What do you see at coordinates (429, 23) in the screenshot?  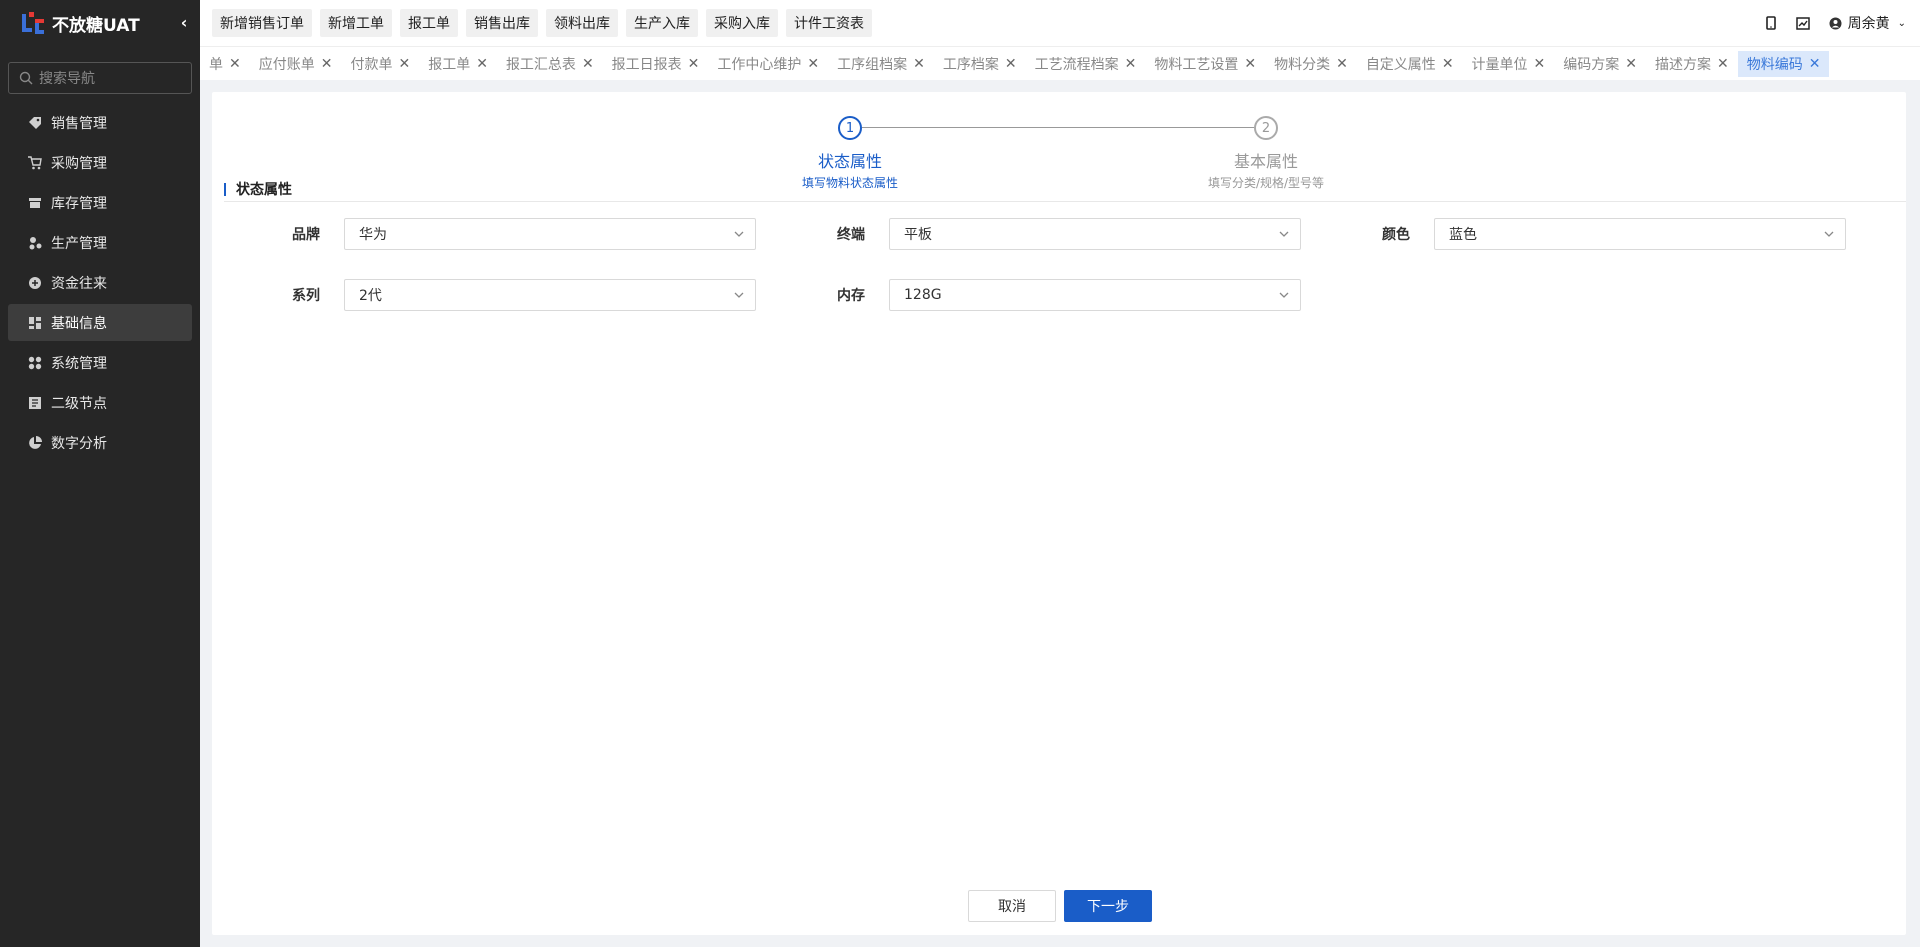 I see `quick-work-report-button: 报工单` at bounding box center [429, 23].